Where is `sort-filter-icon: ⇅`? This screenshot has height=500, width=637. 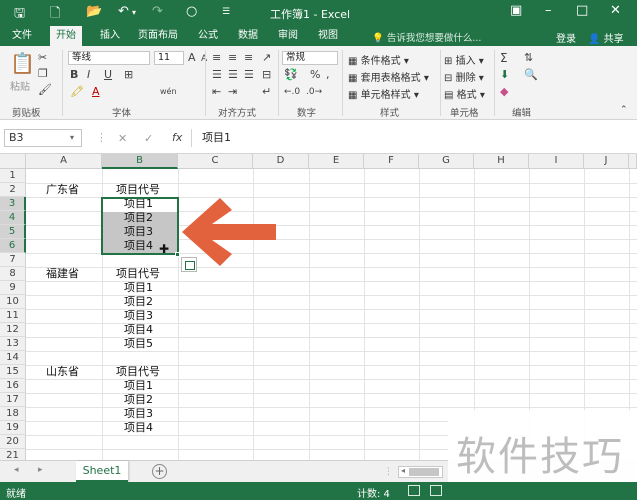 sort-filter-icon: ⇅ is located at coordinates (528, 58).